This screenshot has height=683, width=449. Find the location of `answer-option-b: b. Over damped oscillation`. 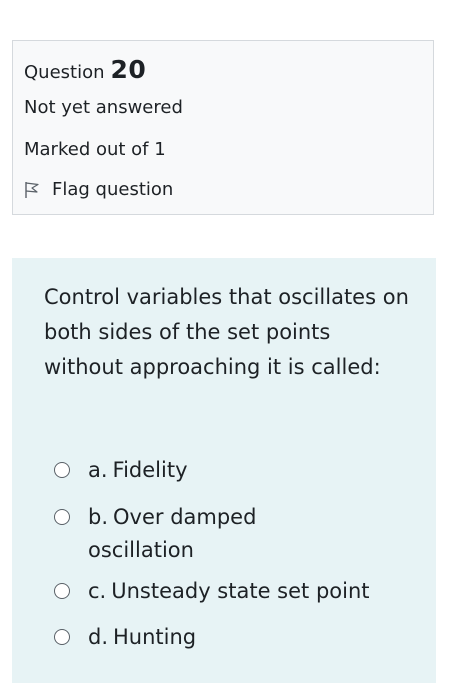

answer-option-b: b. Over damped oscillation is located at coordinates (179, 534).